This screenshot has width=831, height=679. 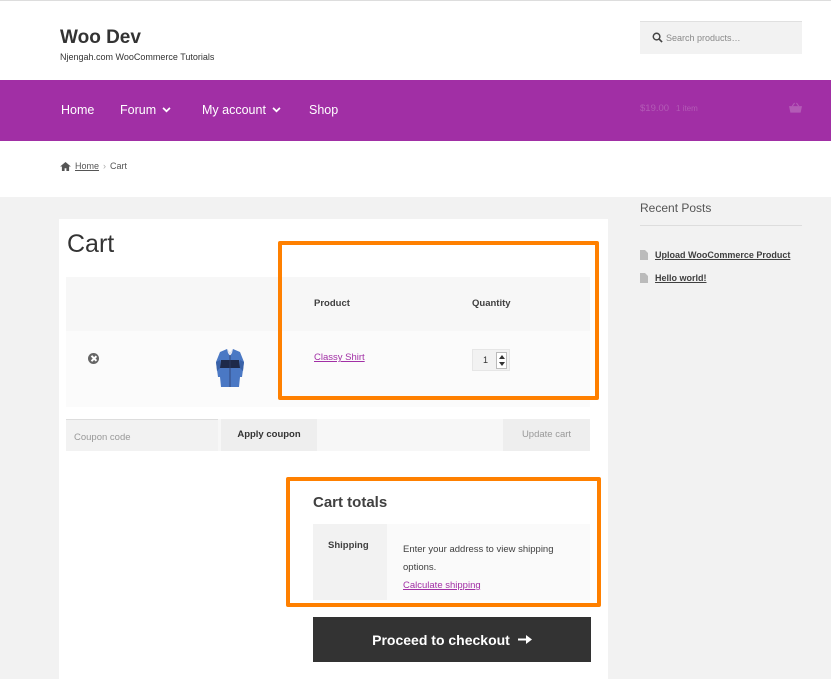 I want to click on nav-item-my-account: My account, so click(x=241, y=110).